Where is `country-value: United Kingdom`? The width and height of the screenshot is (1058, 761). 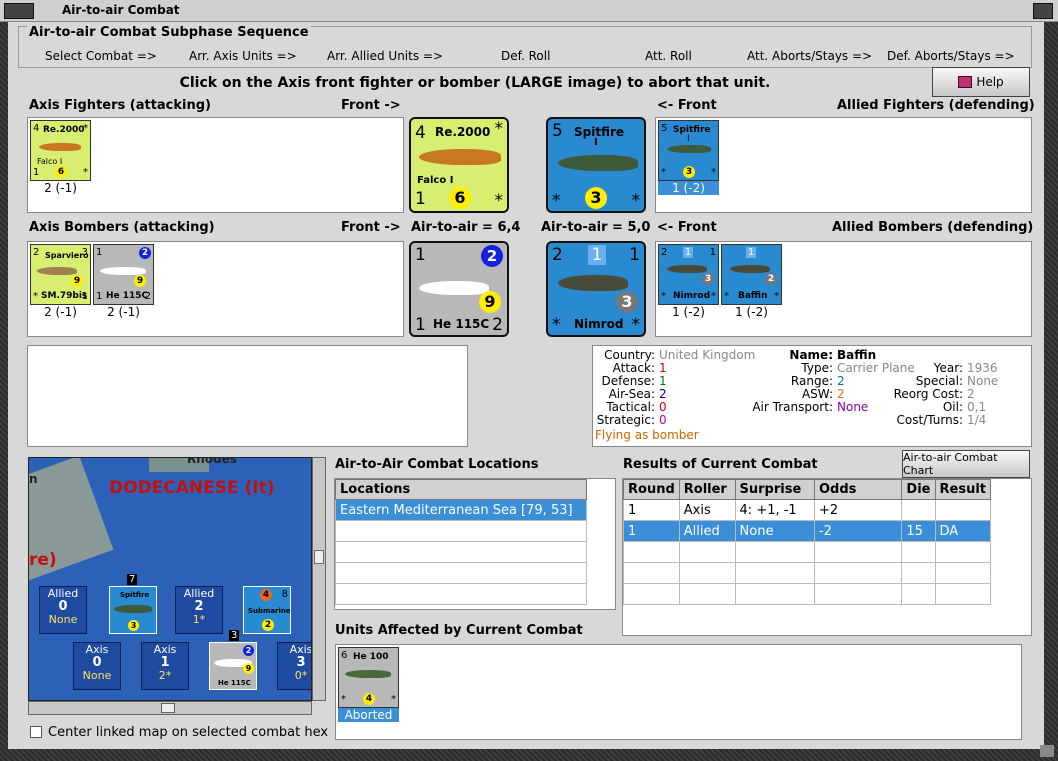
country-value: United Kingdom is located at coordinates (707, 355).